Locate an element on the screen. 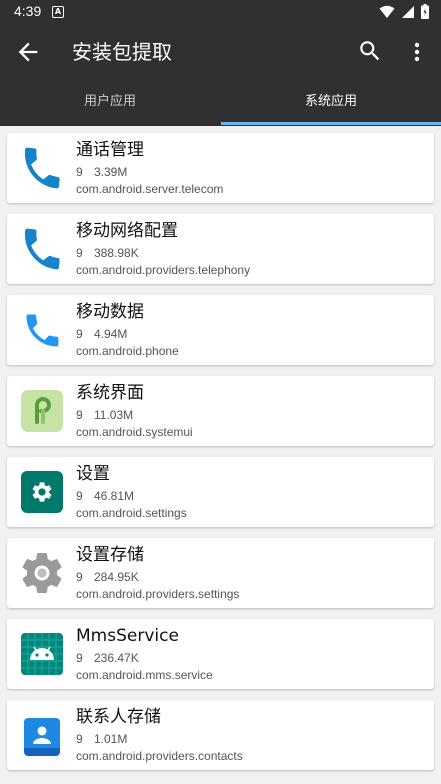 This screenshot has height=784, width=441. app-name: 通话管理 is located at coordinates (110, 150).